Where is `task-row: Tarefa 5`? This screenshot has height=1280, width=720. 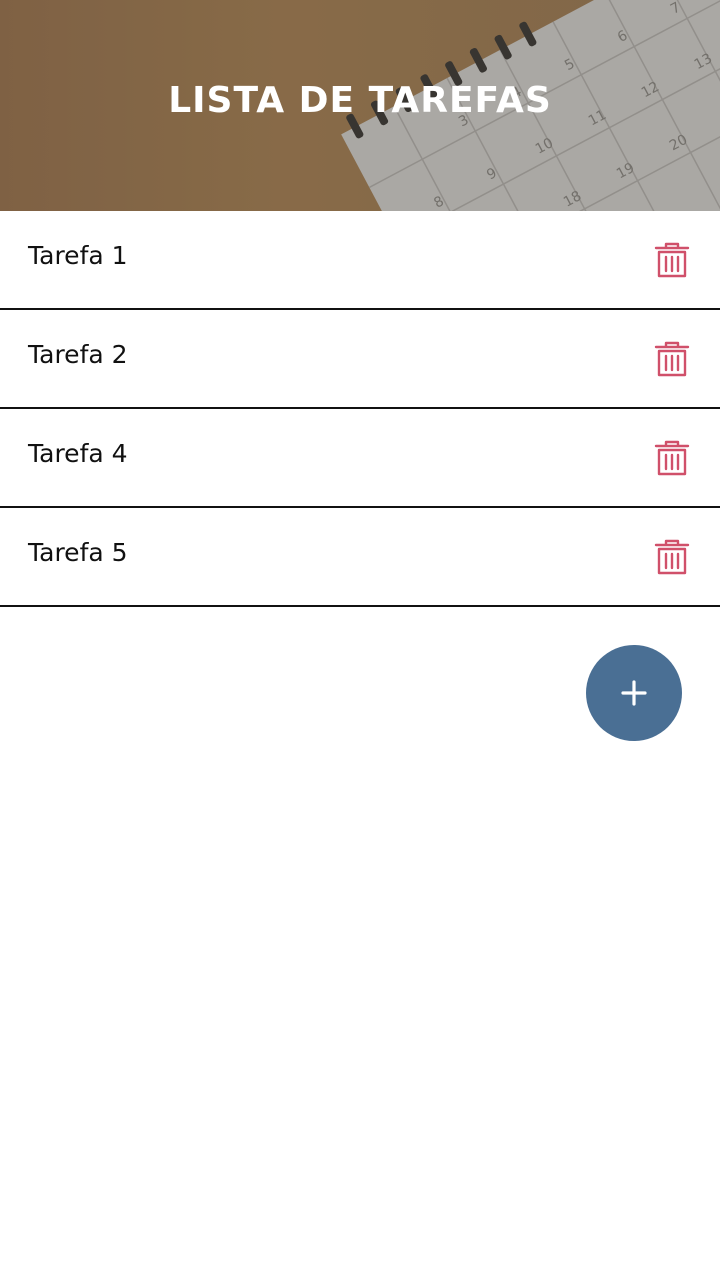
task-row: Tarefa 5 is located at coordinates (360, 557).